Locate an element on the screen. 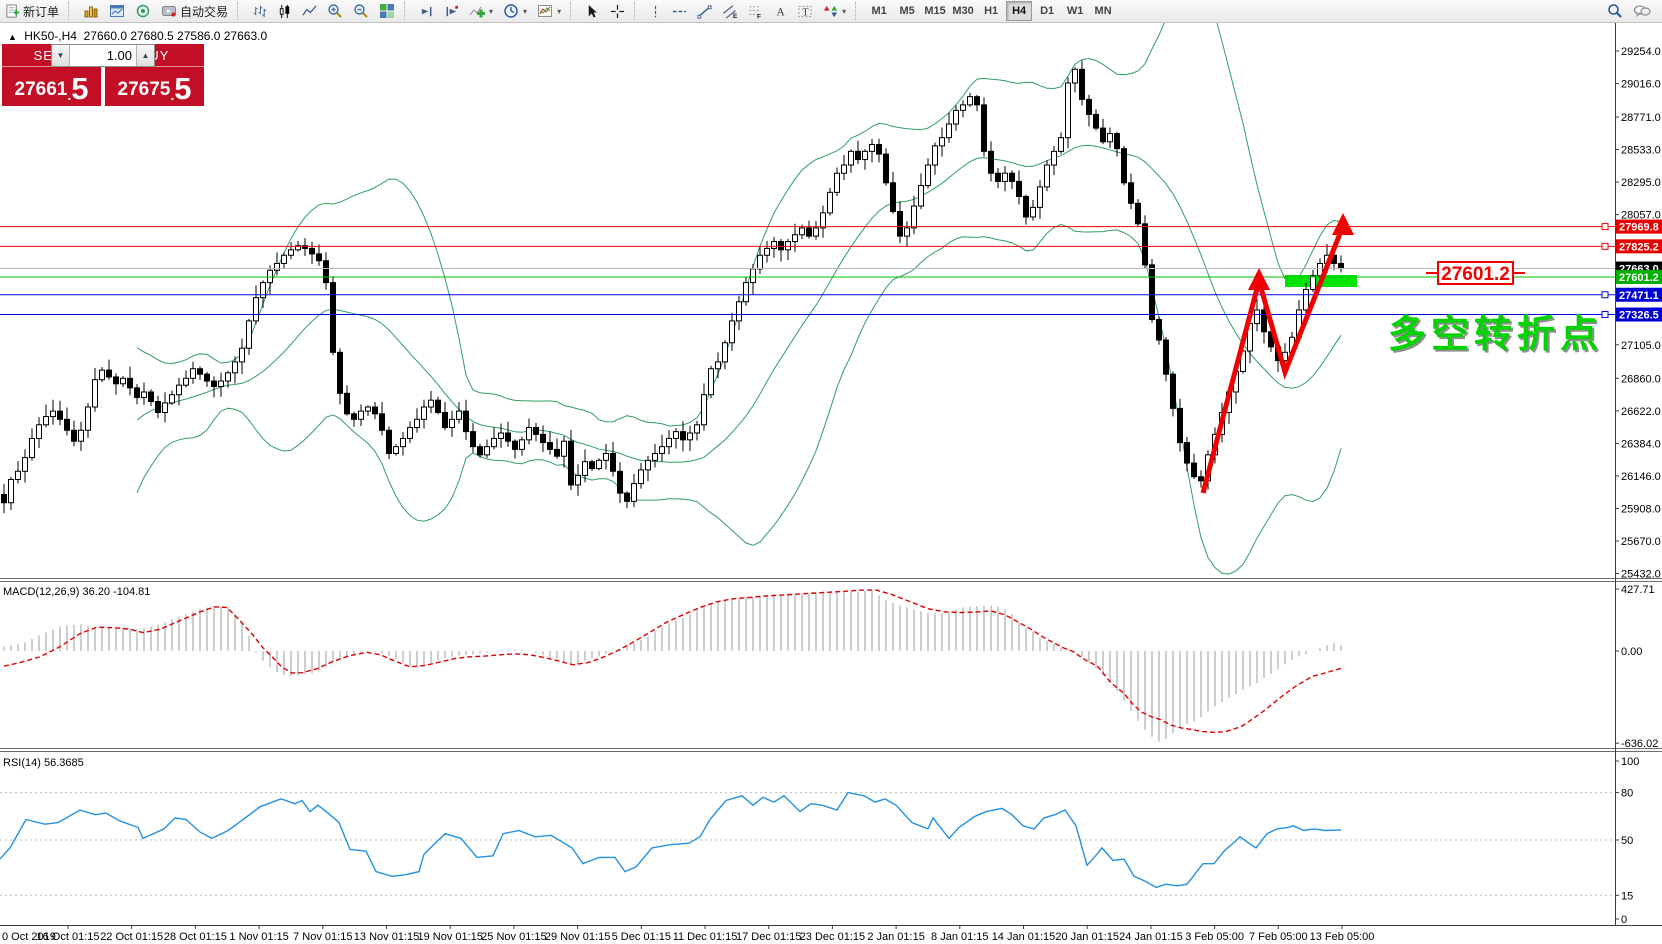  svg-text: 28 Oct 01:15 is located at coordinates (195, 937).